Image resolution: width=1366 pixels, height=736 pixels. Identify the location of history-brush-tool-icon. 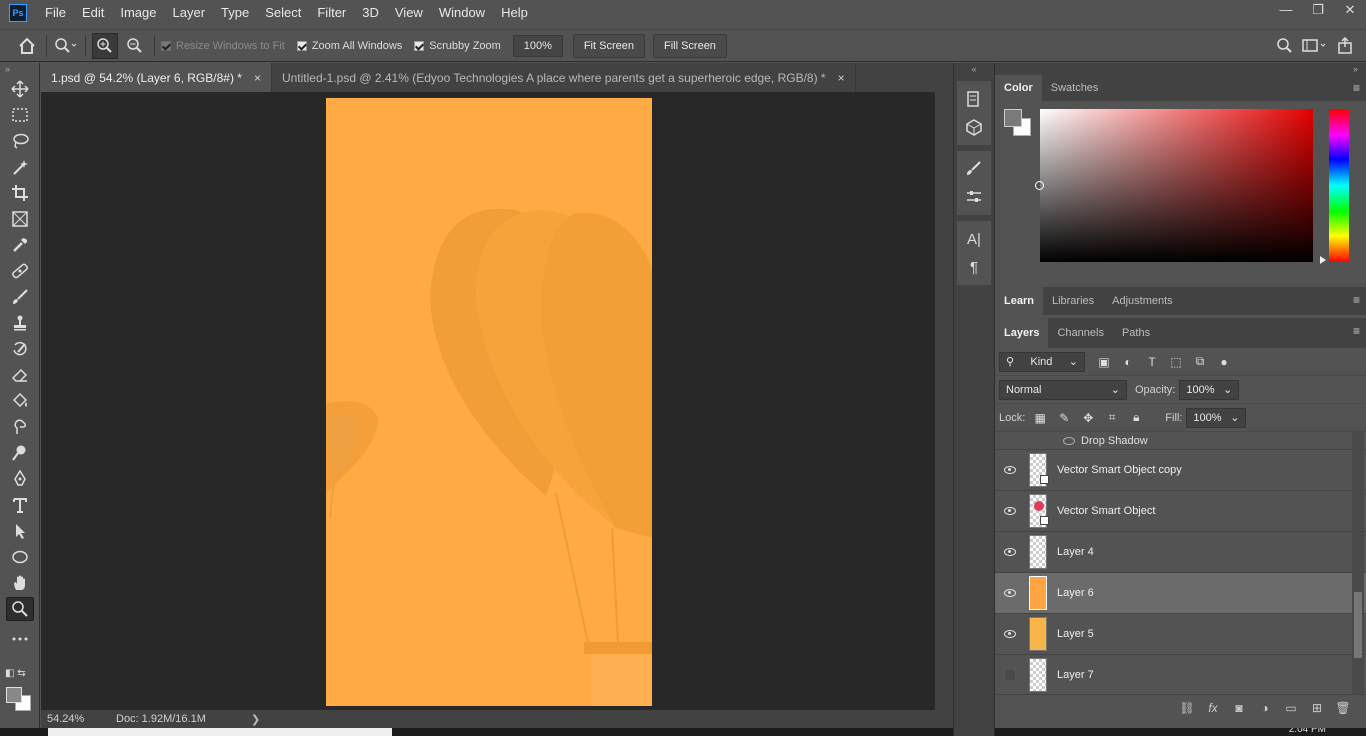
(20, 349).